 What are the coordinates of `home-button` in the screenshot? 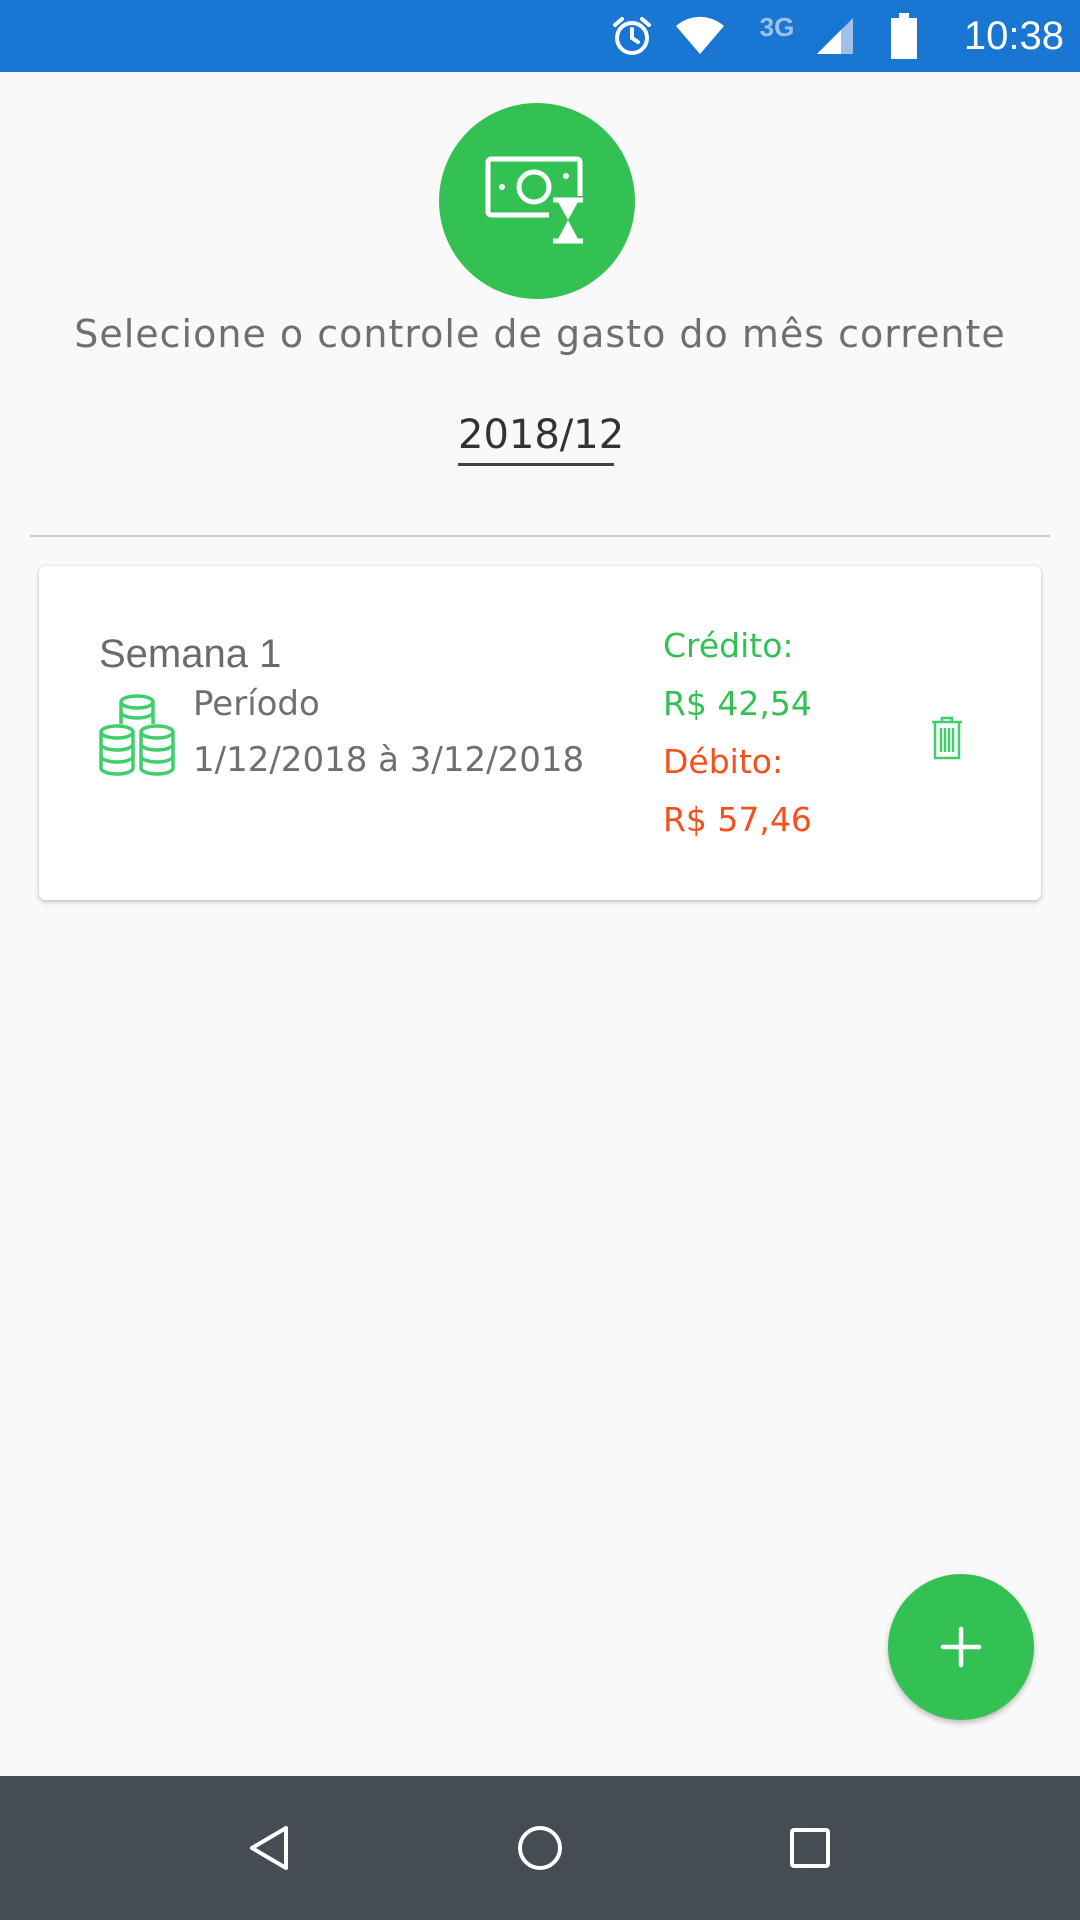 It's located at (540, 1848).